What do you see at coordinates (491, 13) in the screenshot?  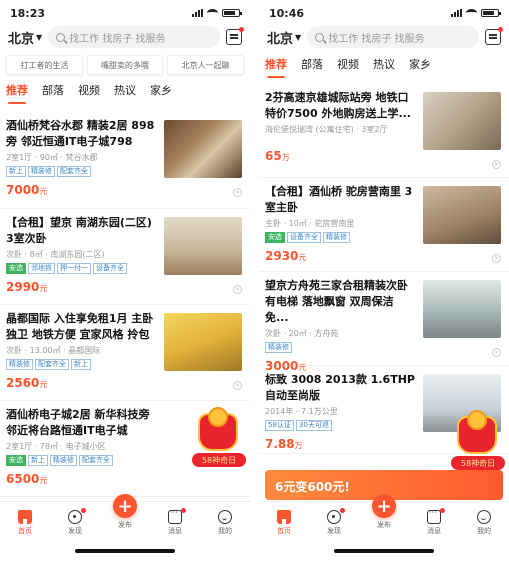 I see `battery-icon` at bounding box center [491, 13].